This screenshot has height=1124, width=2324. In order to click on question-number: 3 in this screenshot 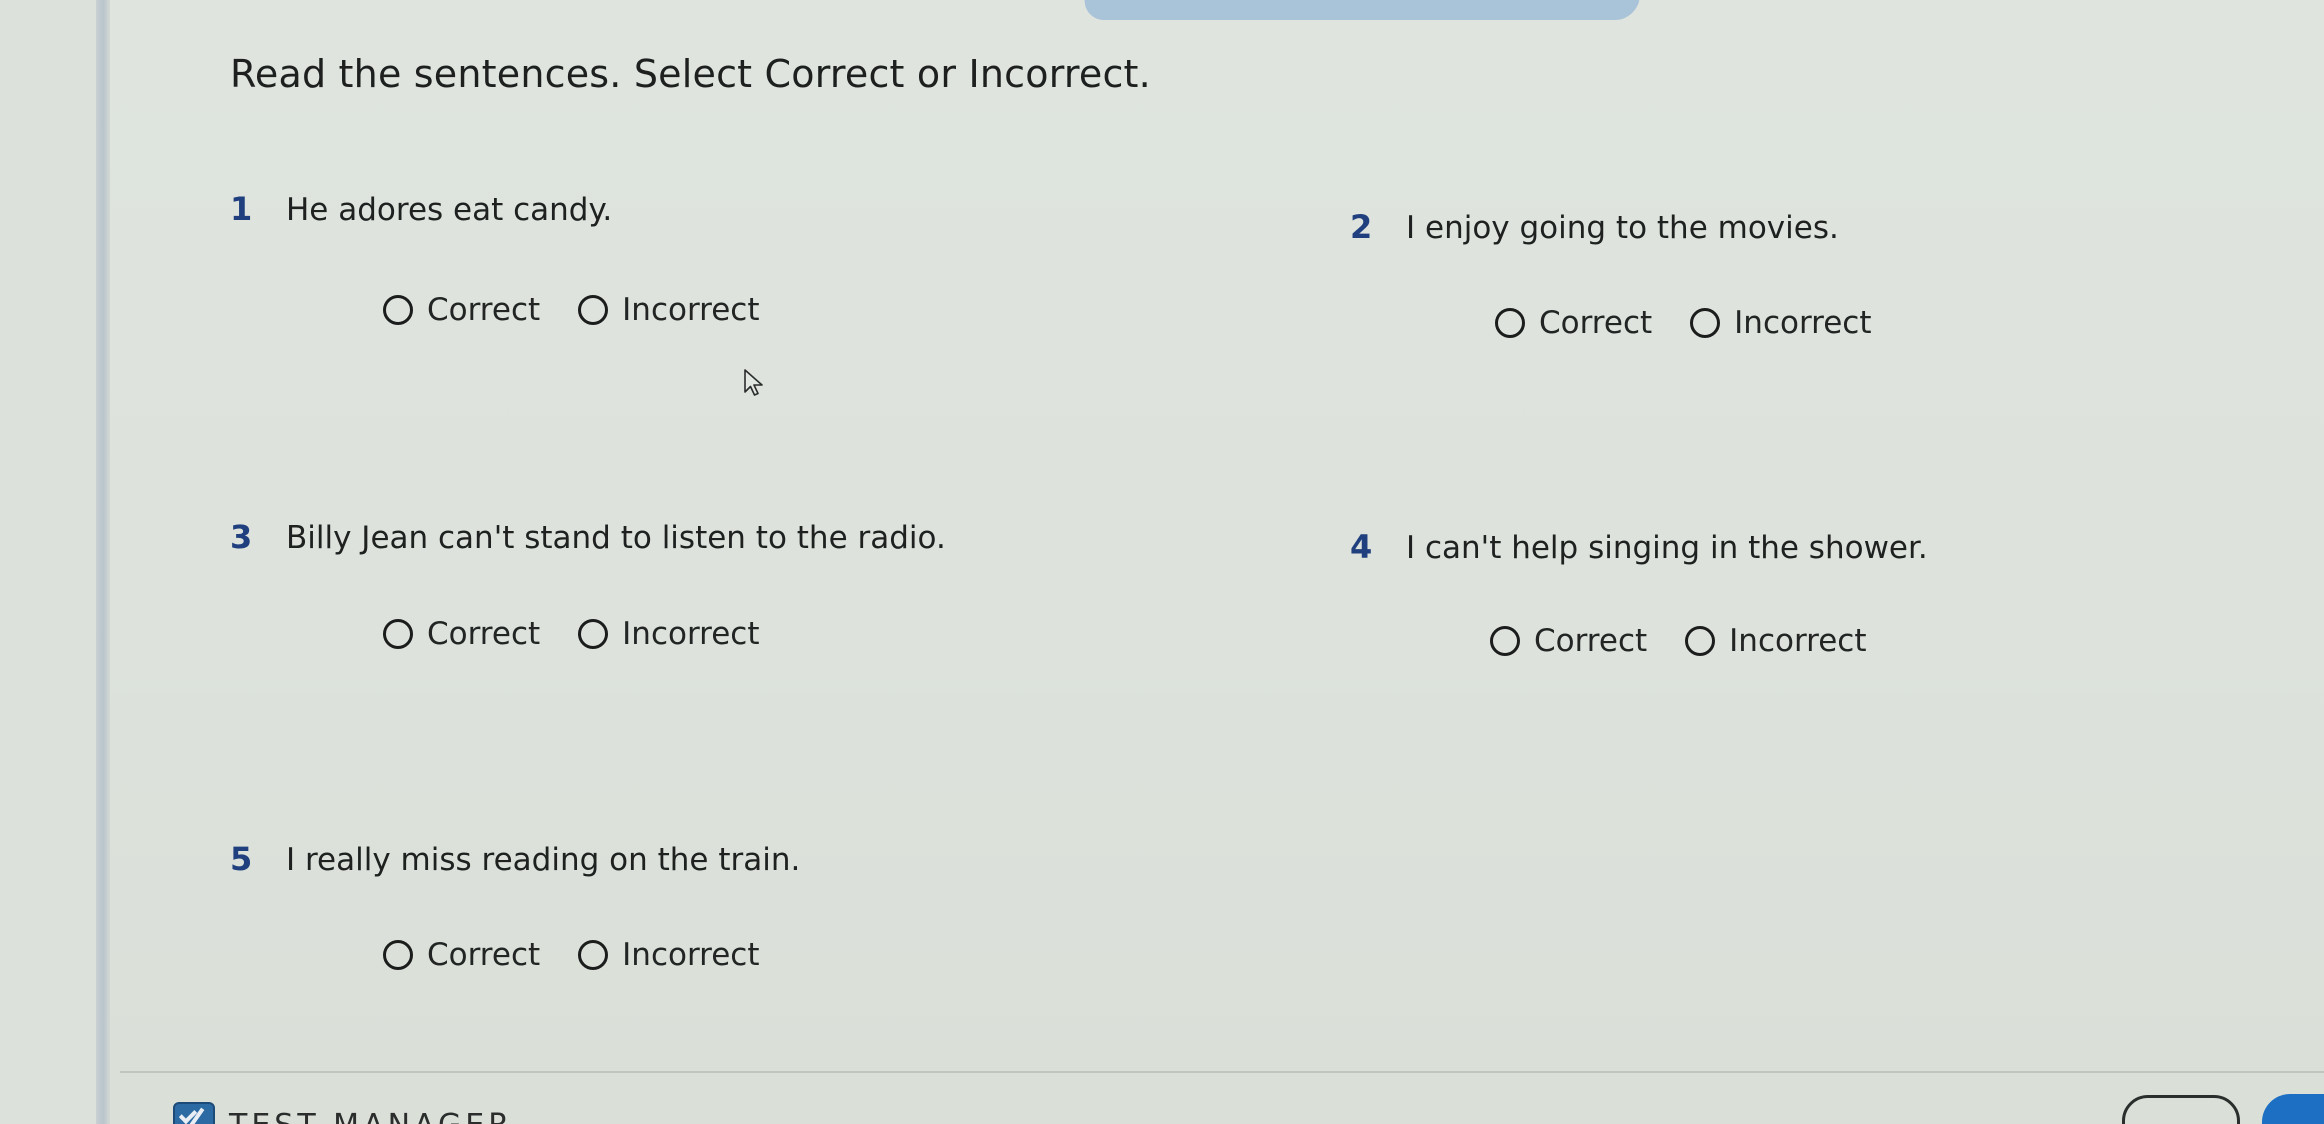, I will do `click(241, 537)`.